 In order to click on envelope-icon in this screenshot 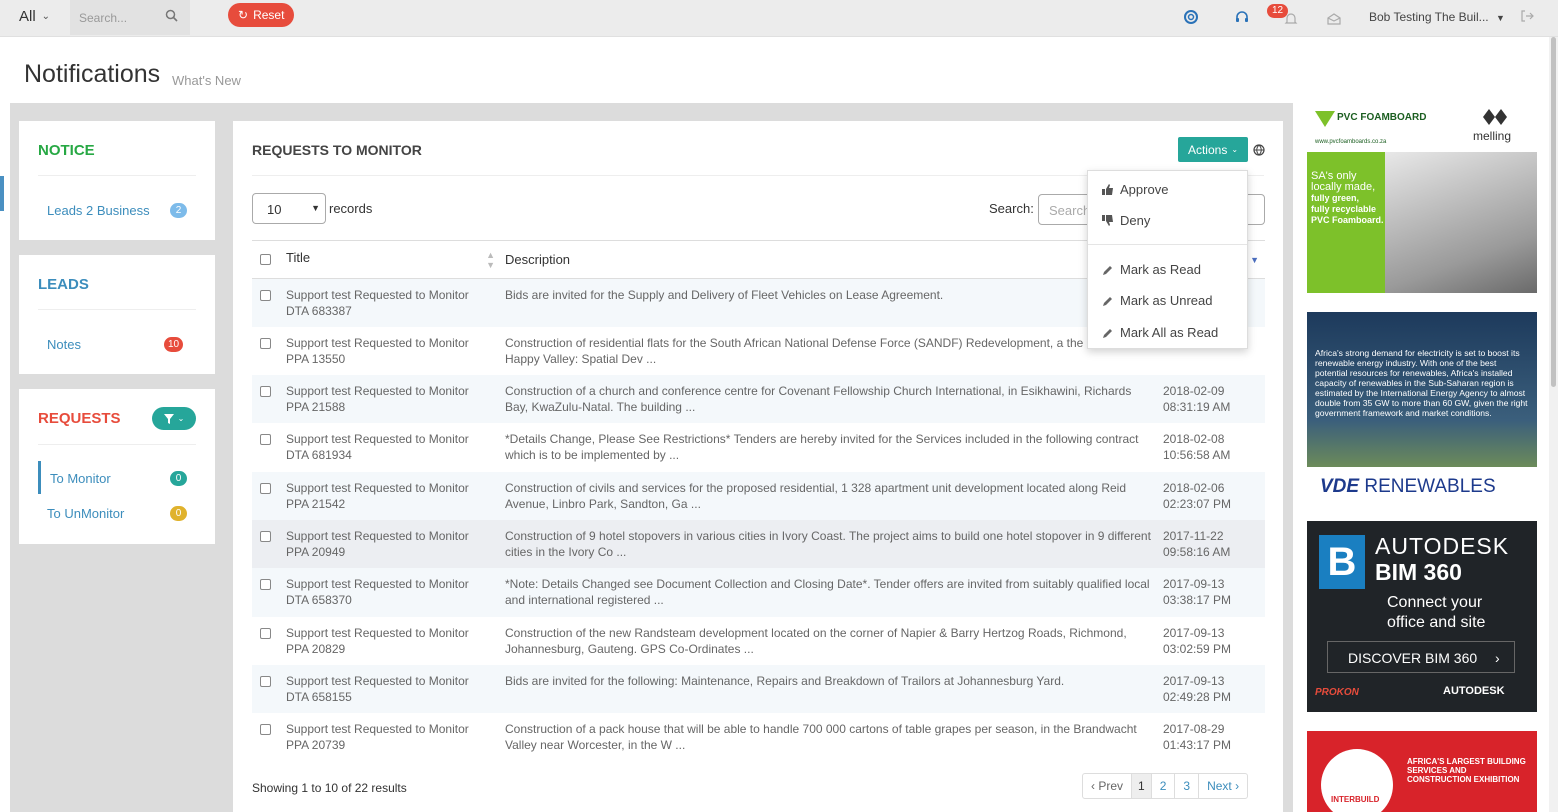, I will do `click(1334, 19)`.